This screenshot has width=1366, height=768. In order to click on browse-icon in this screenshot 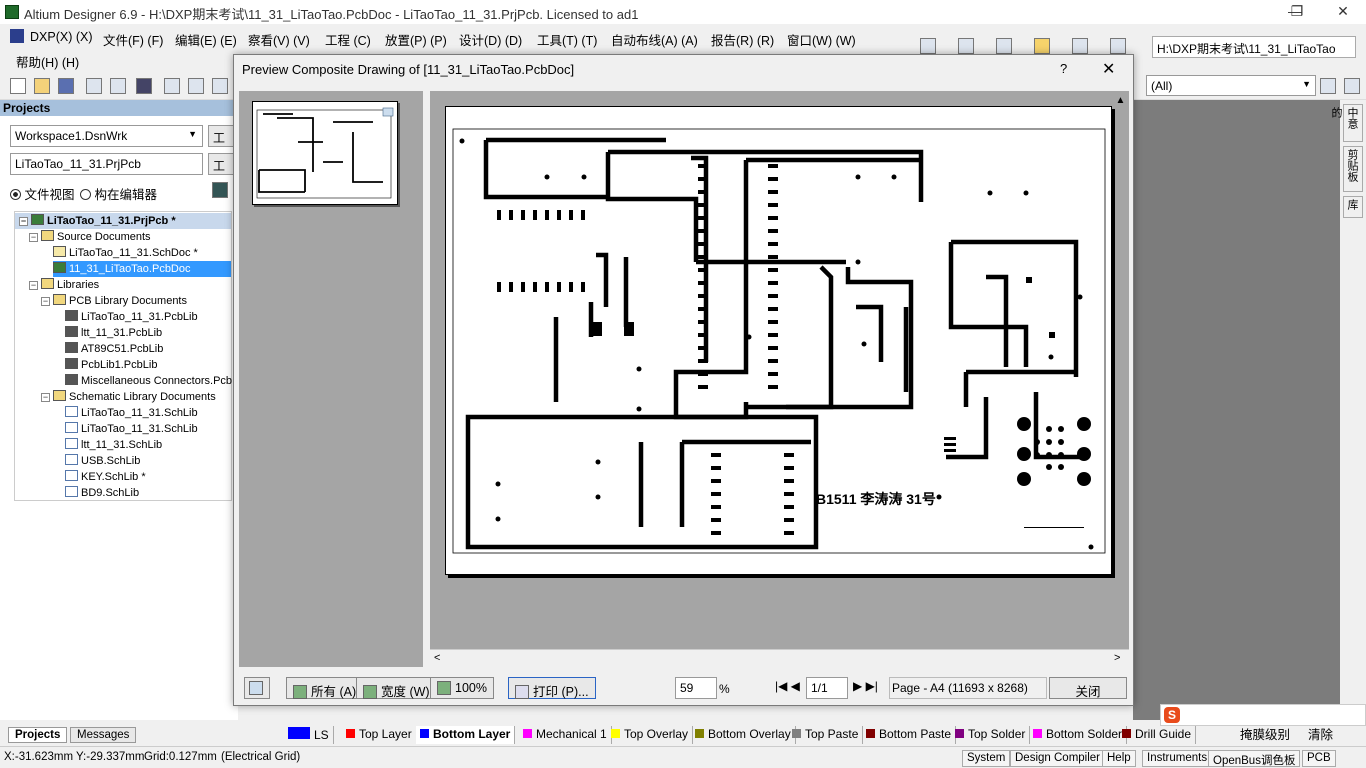, I will do `click(220, 86)`.